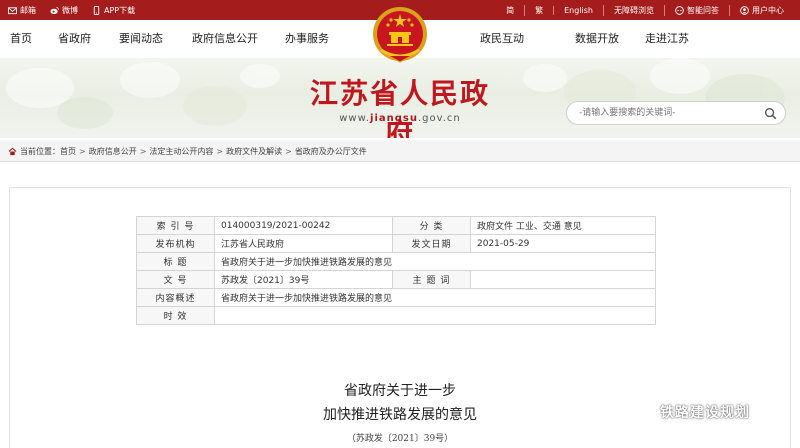 Image resolution: width=800 pixels, height=448 pixels. Describe the element at coordinates (563, 225) in the screenshot. I see `category-value: 政府文件 工业、交通 意见` at that location.